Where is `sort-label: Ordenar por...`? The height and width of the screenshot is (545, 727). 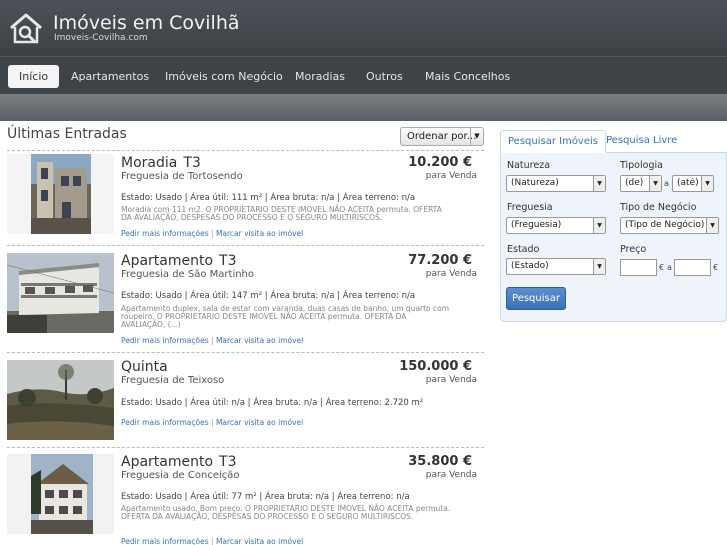
sort-label: Ordenar por... is located at coordinates (442, 136).